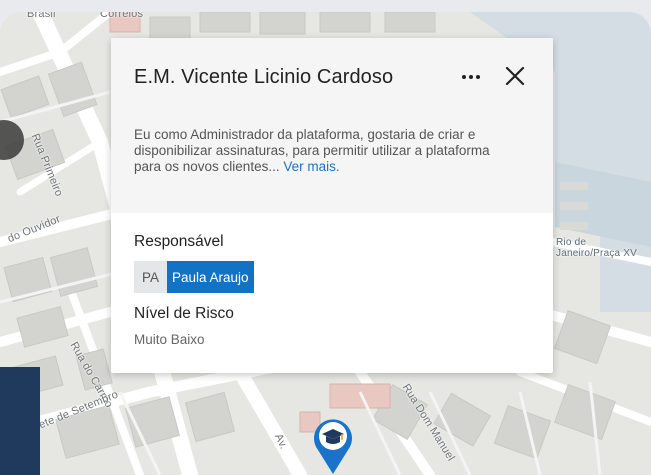 Image resolution: width=651 pixels, height=475 pixels. What do you see at coordinates (41, 16) in the screenshot?
I see `map-label-brasil: Brasil` at bounding box center [41, 16].